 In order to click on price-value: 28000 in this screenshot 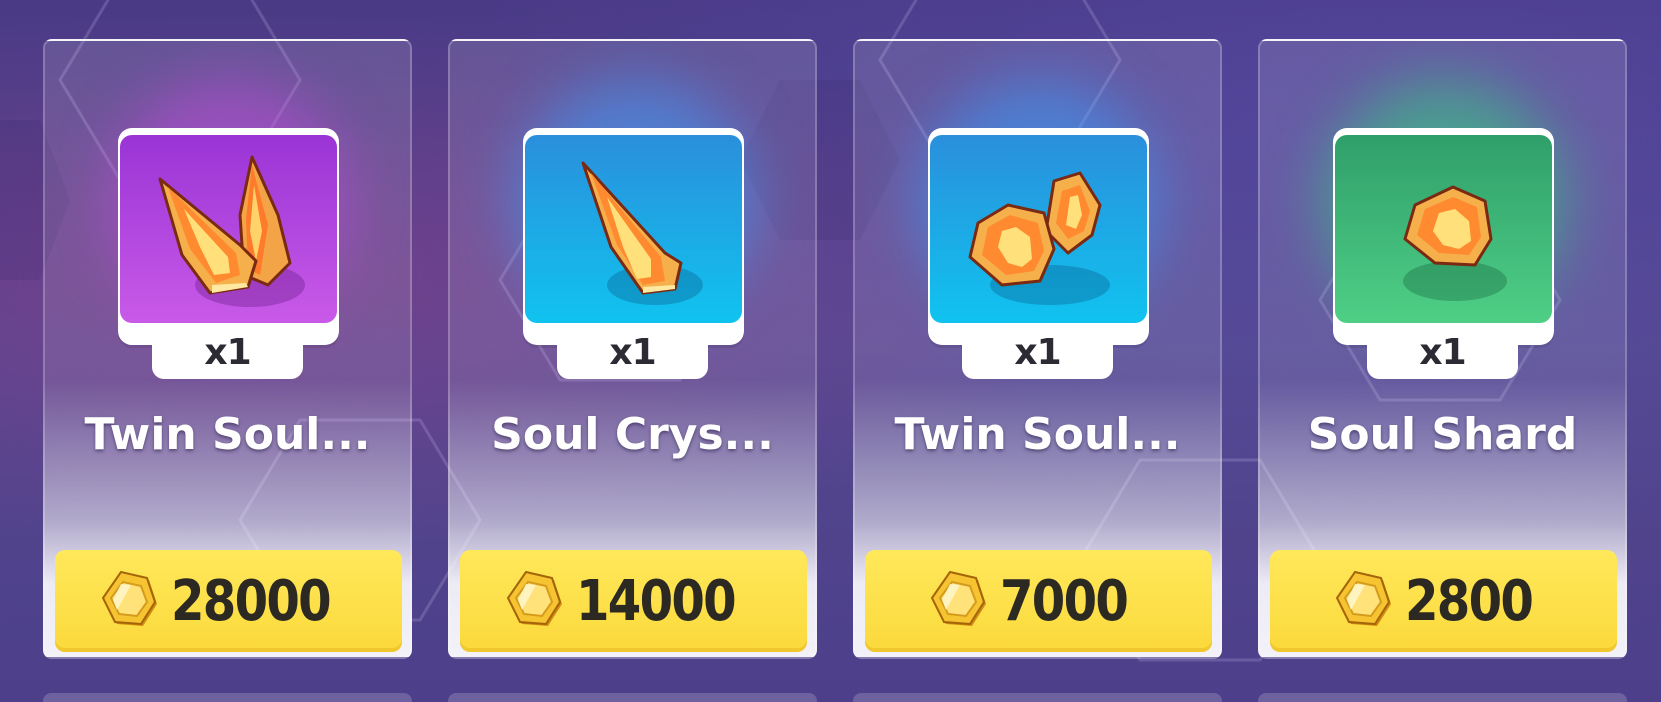, I will do `click(251, 601)`.